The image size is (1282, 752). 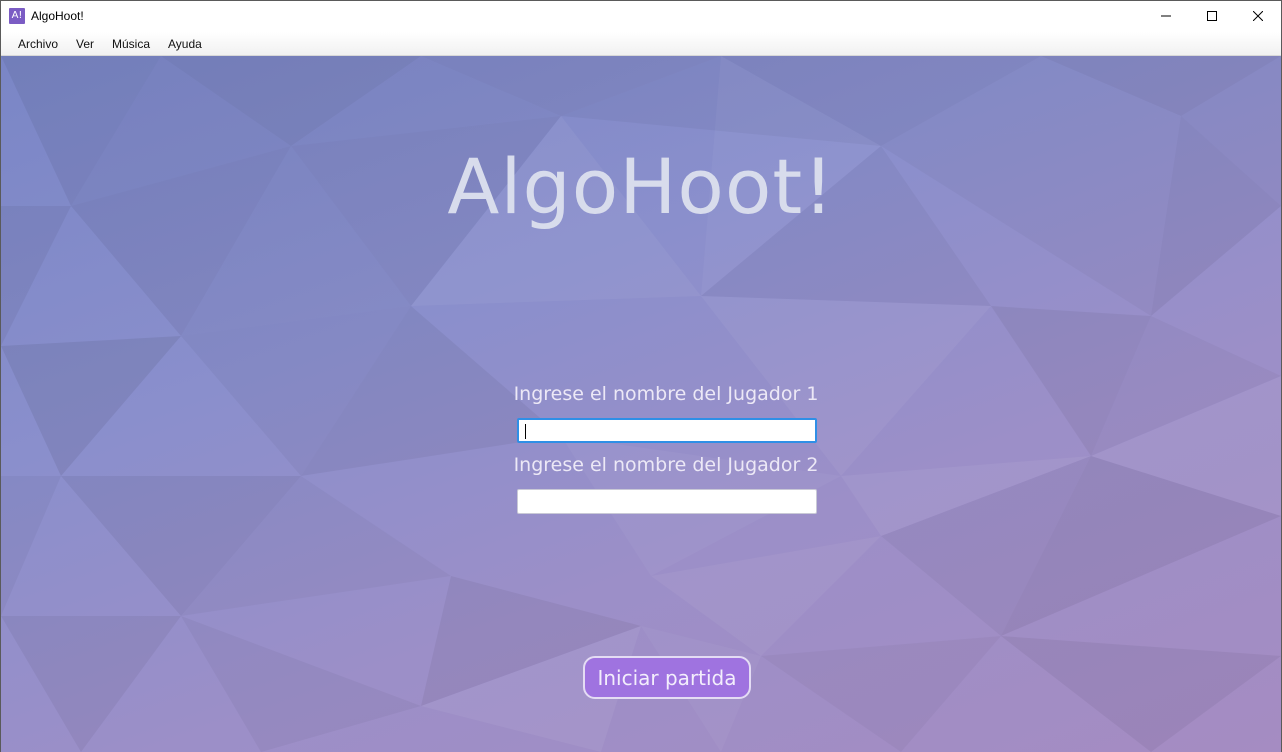 I want to click on title-bar: A! AlgoHoot!, so click(x=641, y=16).